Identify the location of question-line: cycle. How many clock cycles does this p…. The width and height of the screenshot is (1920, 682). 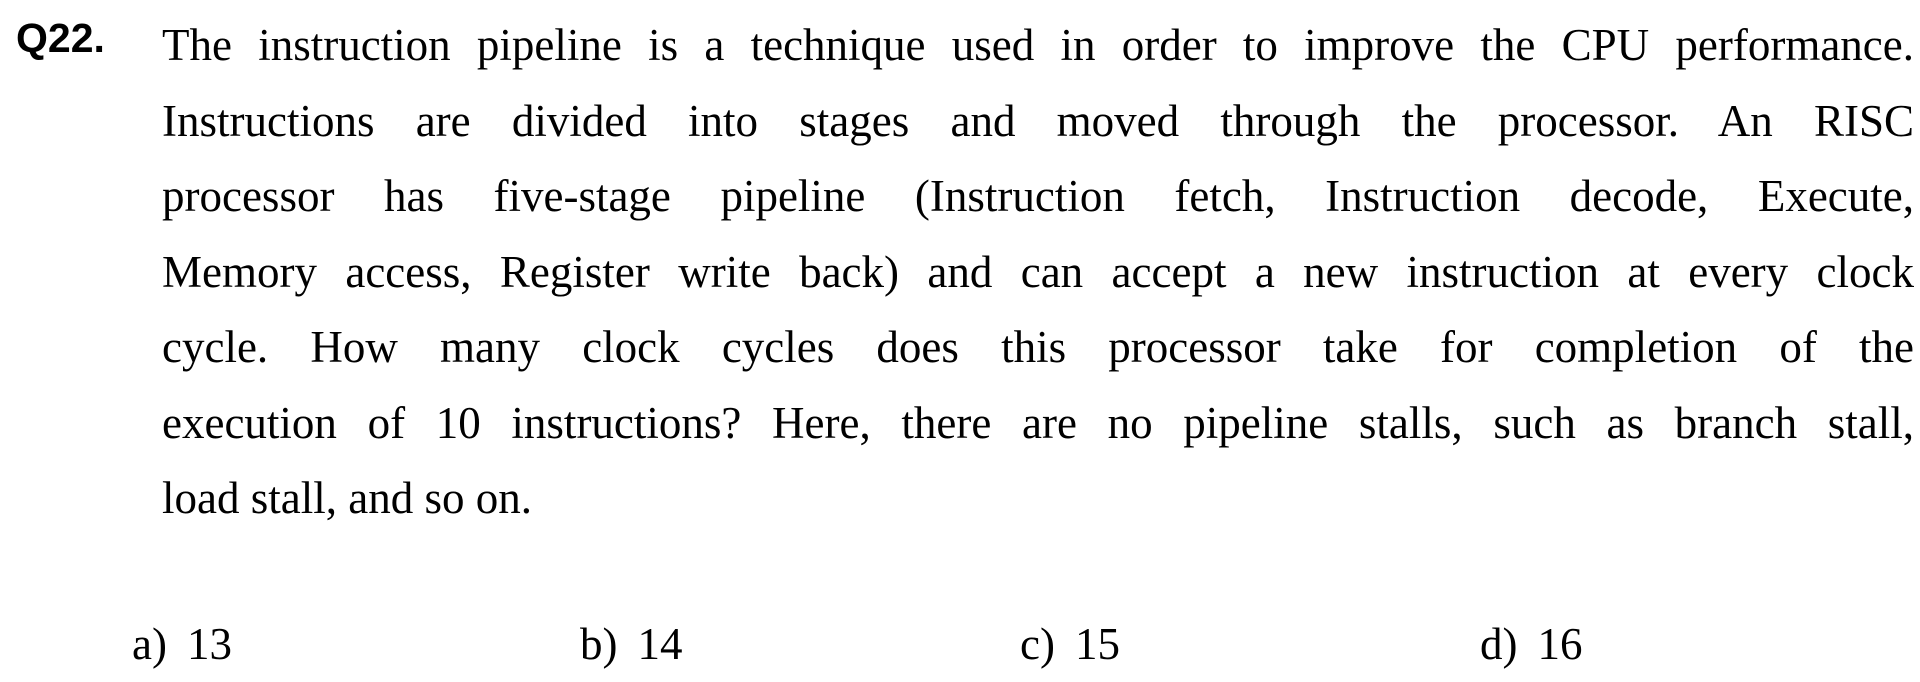
(1038, 347).